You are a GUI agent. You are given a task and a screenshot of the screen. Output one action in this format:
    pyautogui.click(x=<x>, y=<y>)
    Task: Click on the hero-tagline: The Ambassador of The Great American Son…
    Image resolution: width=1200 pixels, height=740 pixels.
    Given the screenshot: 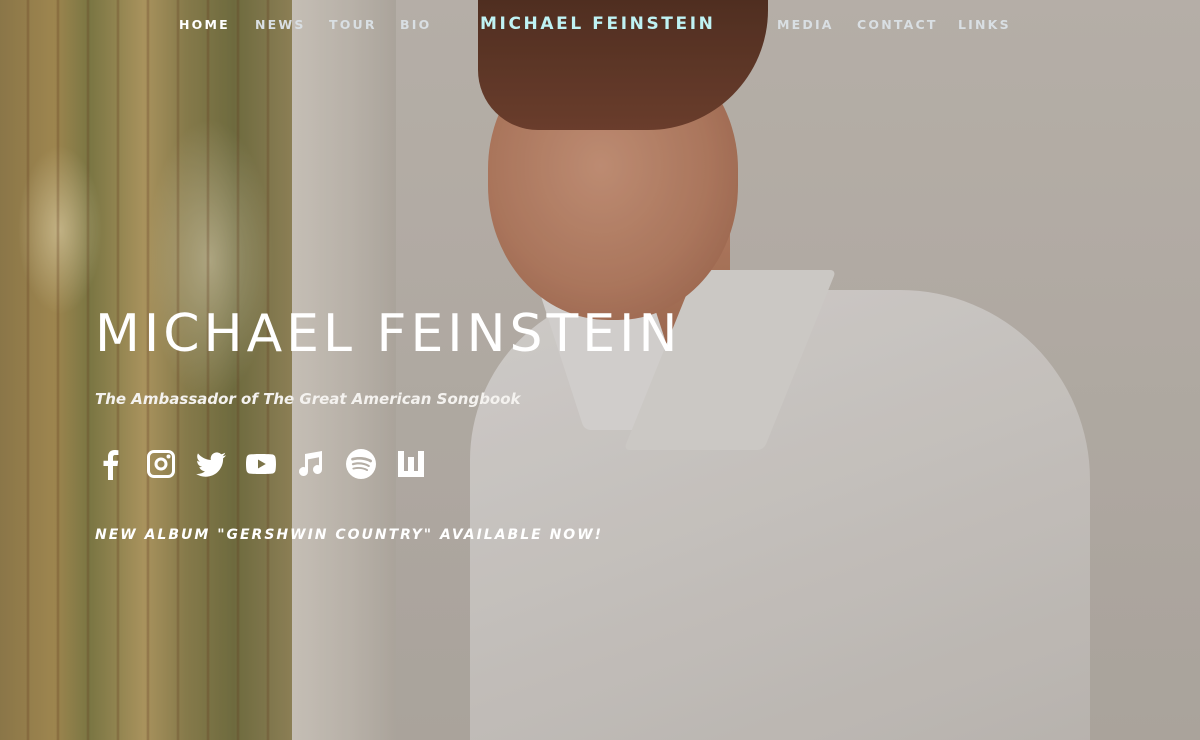 What is the action you would take?
    pyautogui.click(x=308, y=399)
    